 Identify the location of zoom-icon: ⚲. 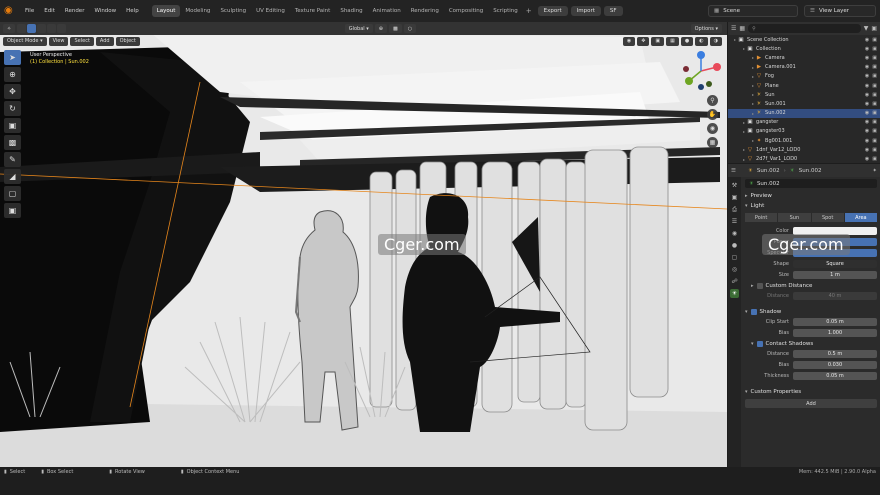
(712, 100).